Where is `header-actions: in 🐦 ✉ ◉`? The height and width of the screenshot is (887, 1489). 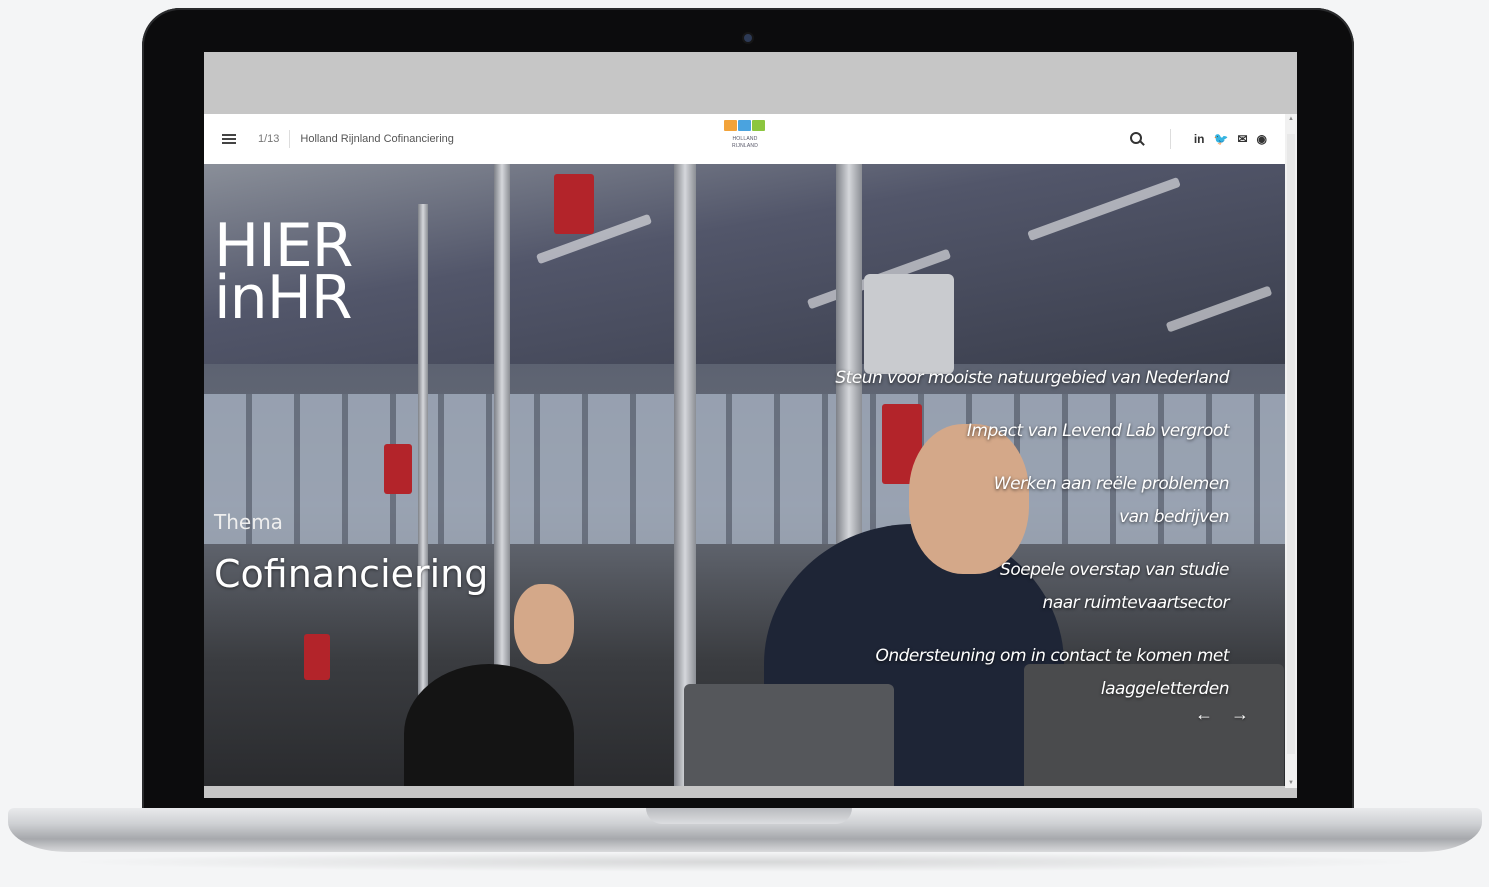
header-actions: in 🐦 ✉ ◉ is located at coordinates (1198, 139).